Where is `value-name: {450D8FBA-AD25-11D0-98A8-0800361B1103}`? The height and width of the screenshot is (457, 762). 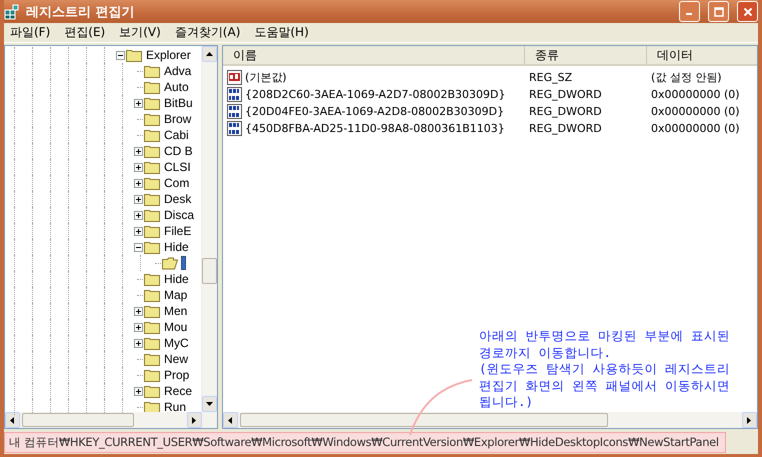
value-name: {450D8FBA-AD25-11D0-98A8-0800361B1103} is located at coordinates (375, 128).